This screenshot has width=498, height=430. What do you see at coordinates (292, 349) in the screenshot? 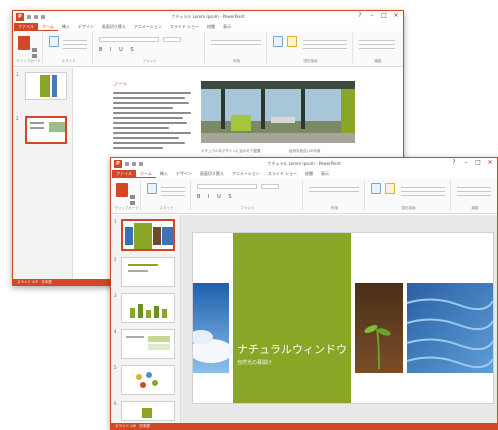
I see `slide-title: ナチュラルウィンドウ` at bounding box center [292, 349].